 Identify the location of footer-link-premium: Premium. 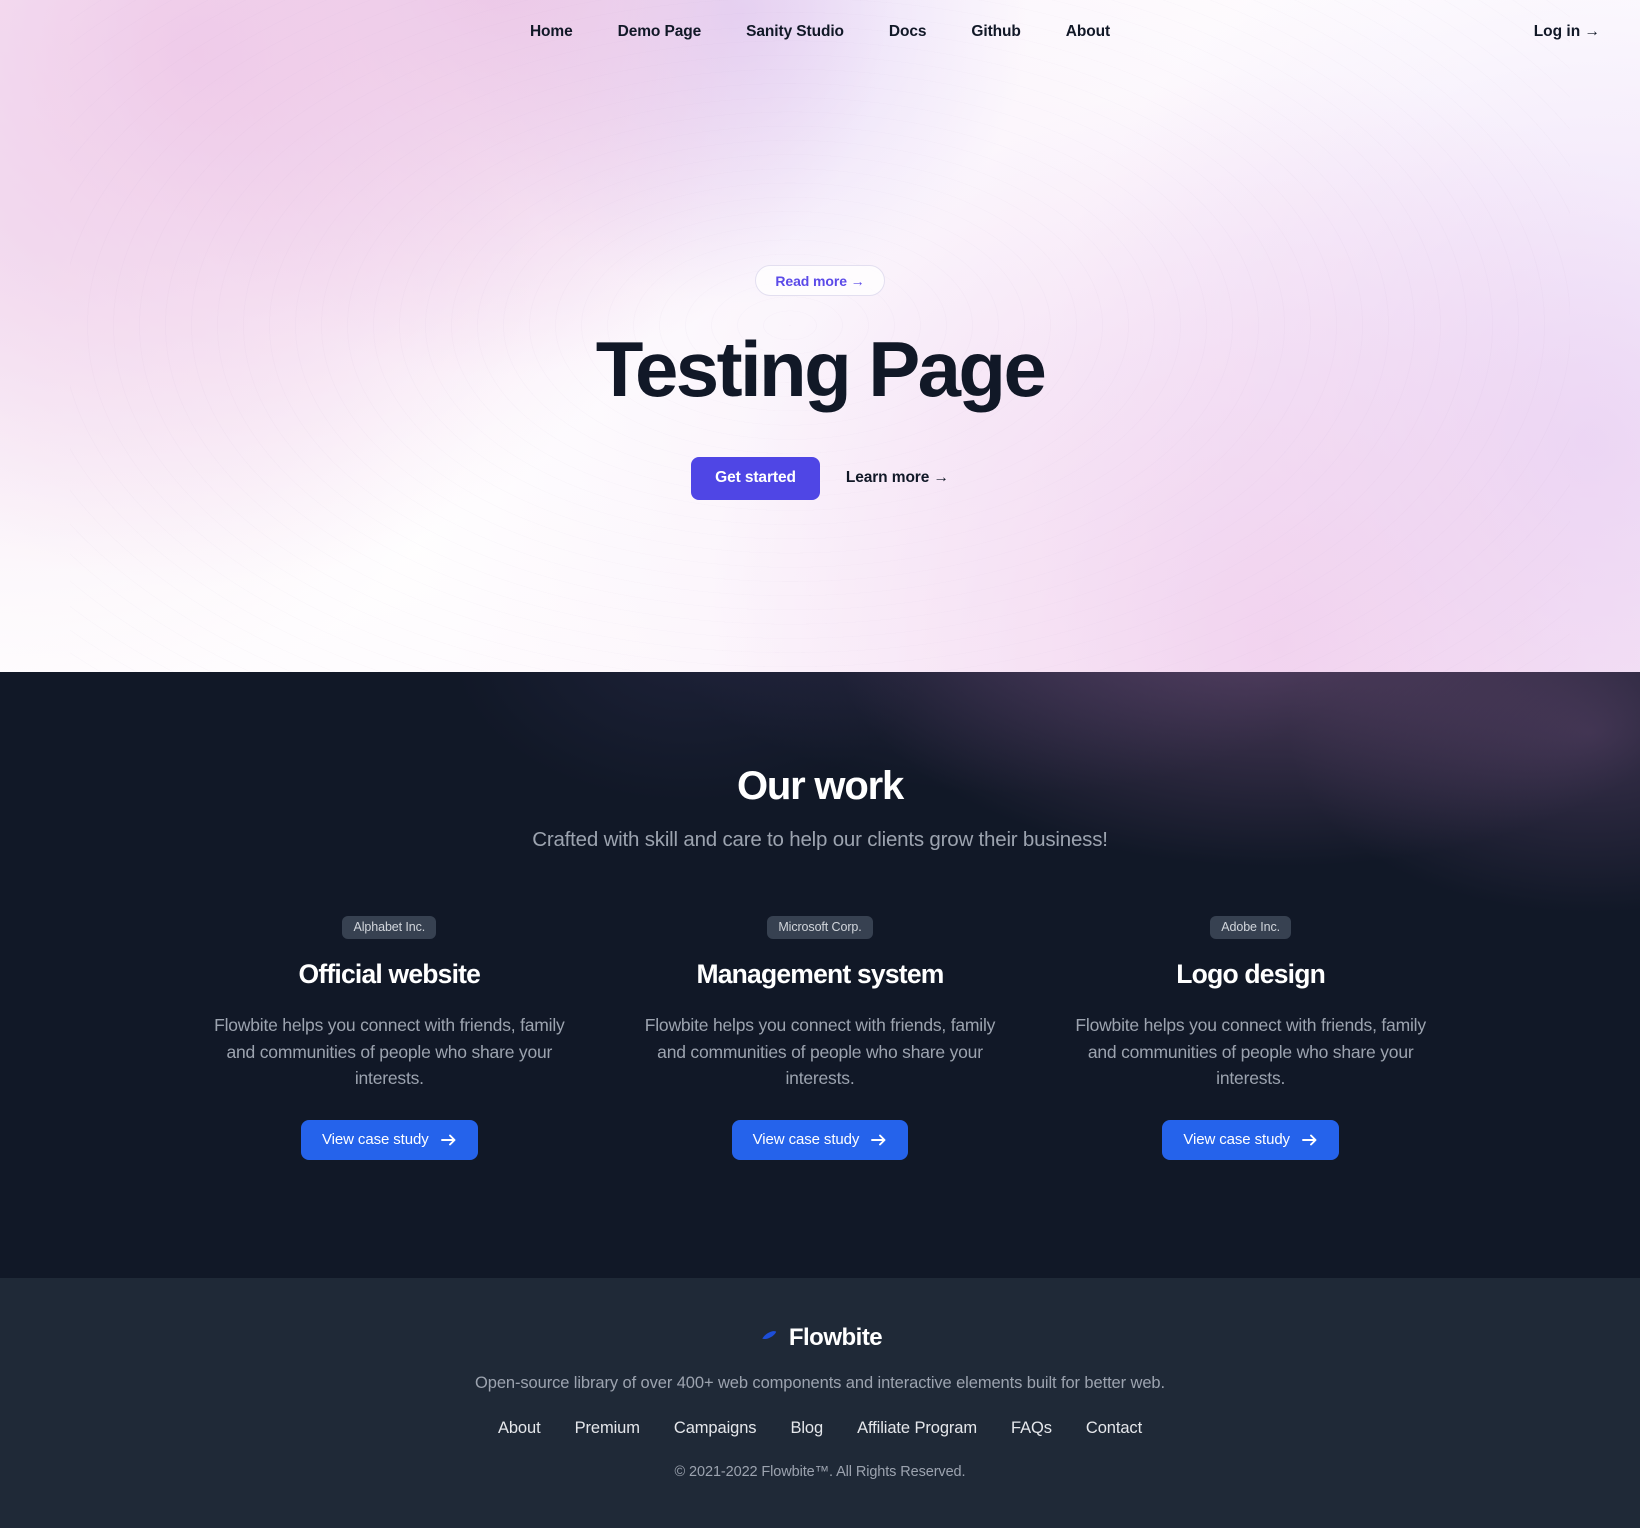
(607, 1428).